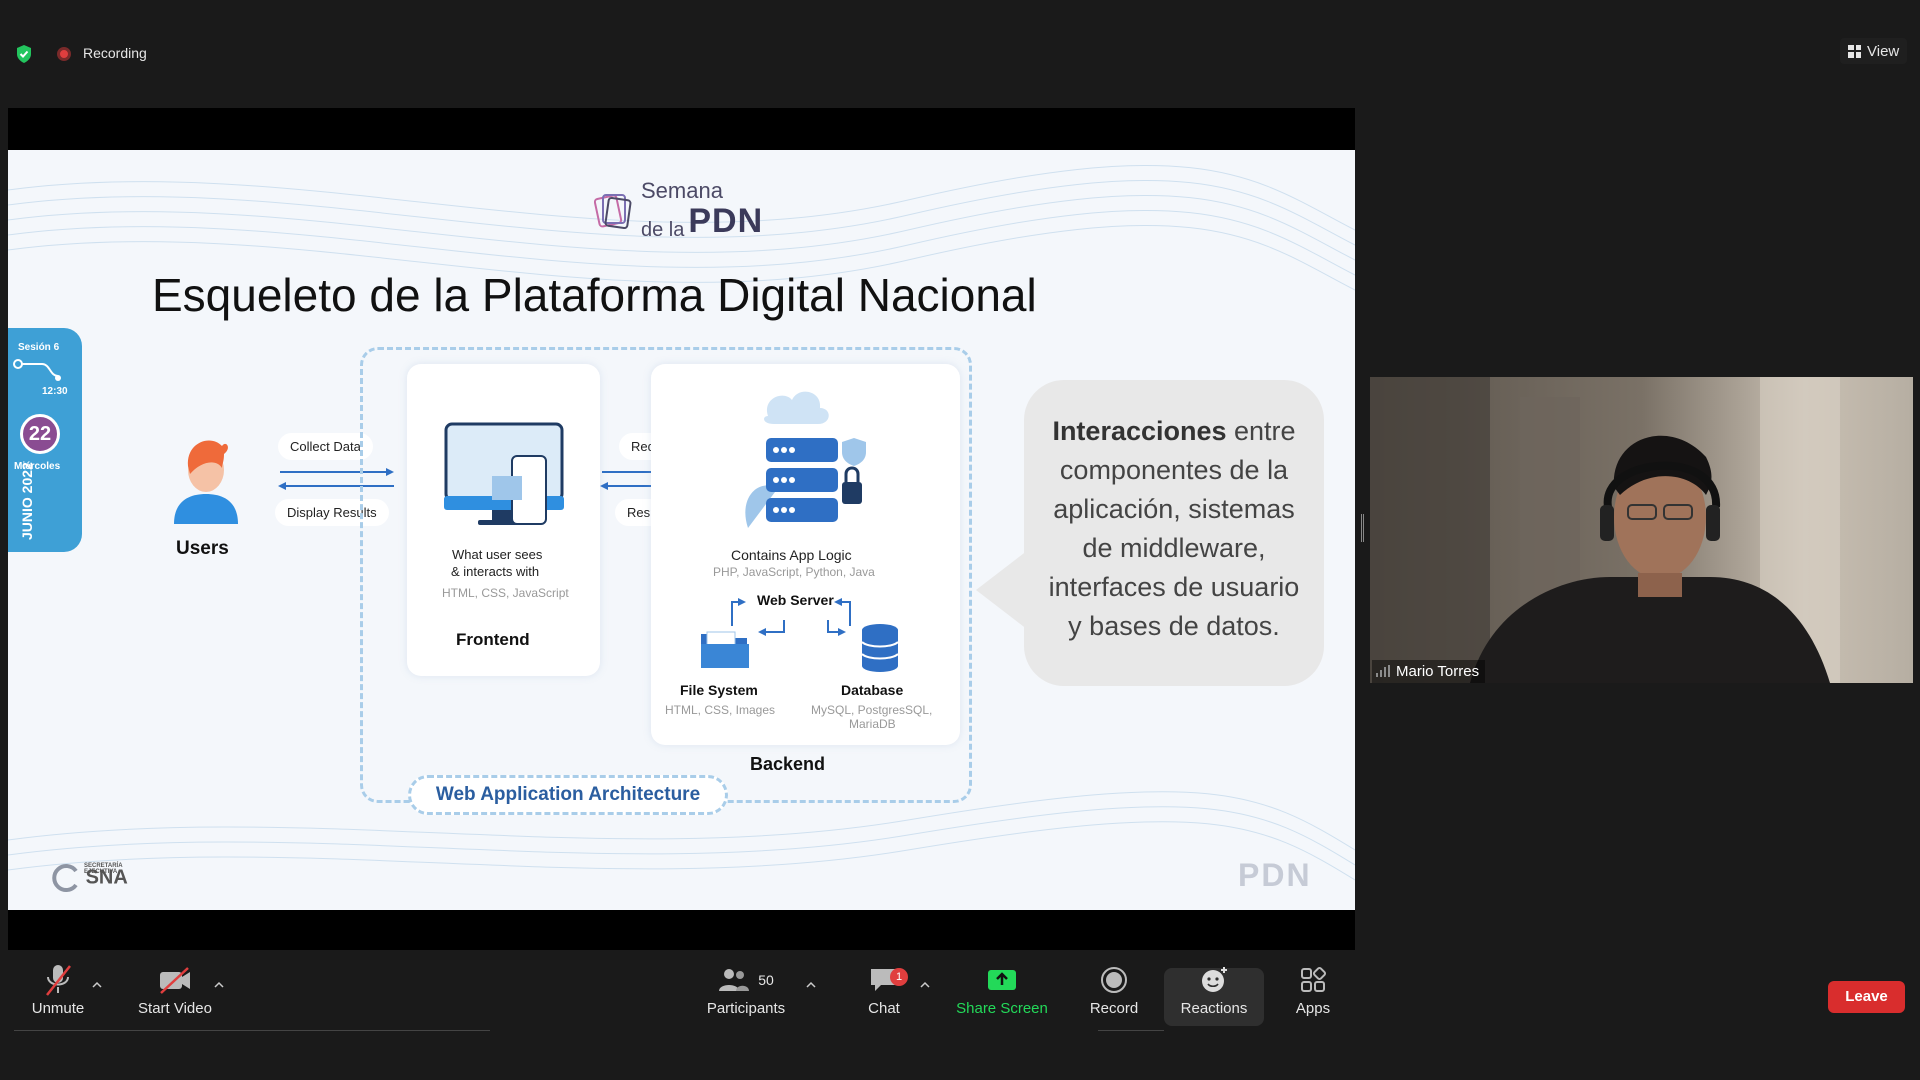 This screenshot has height=1080, width=1920. I want to click on logo-de-la-text: de la, so click(663, 230).